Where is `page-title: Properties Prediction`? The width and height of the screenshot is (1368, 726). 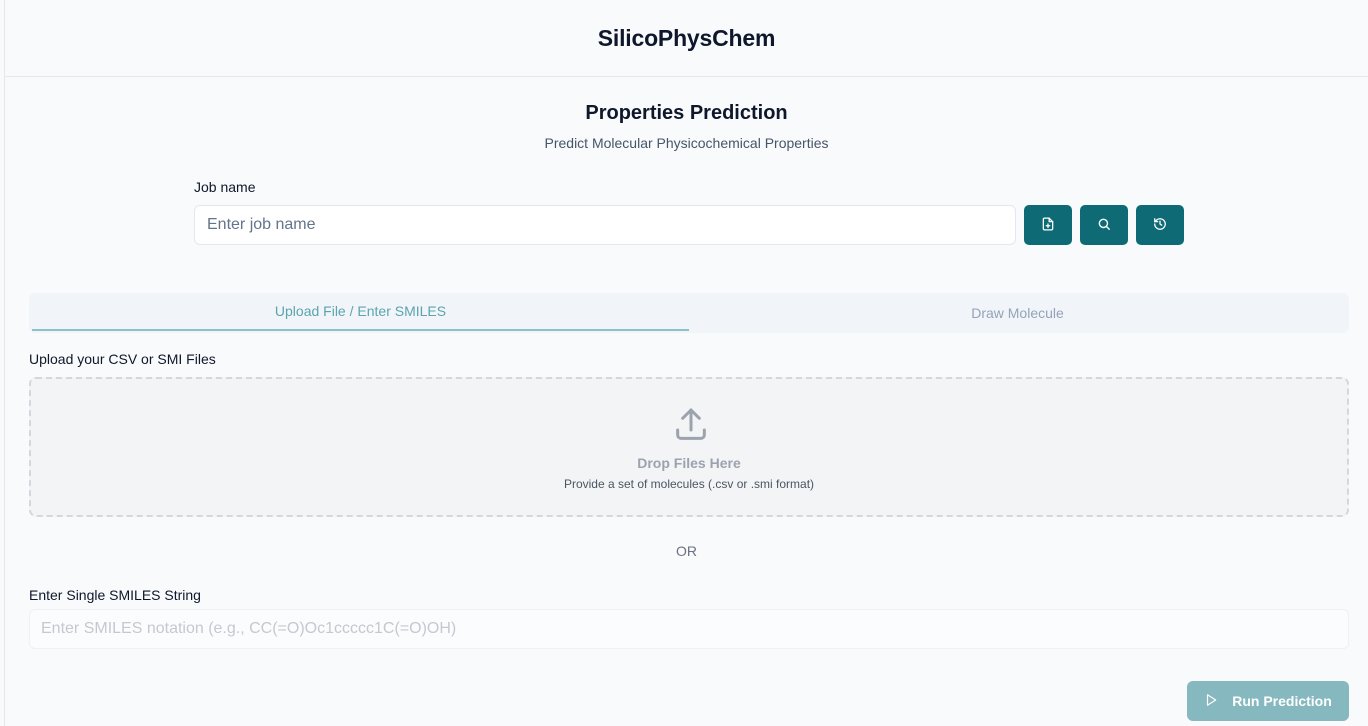
page-title: Properties Prediction is located at coordinates (686, 113).